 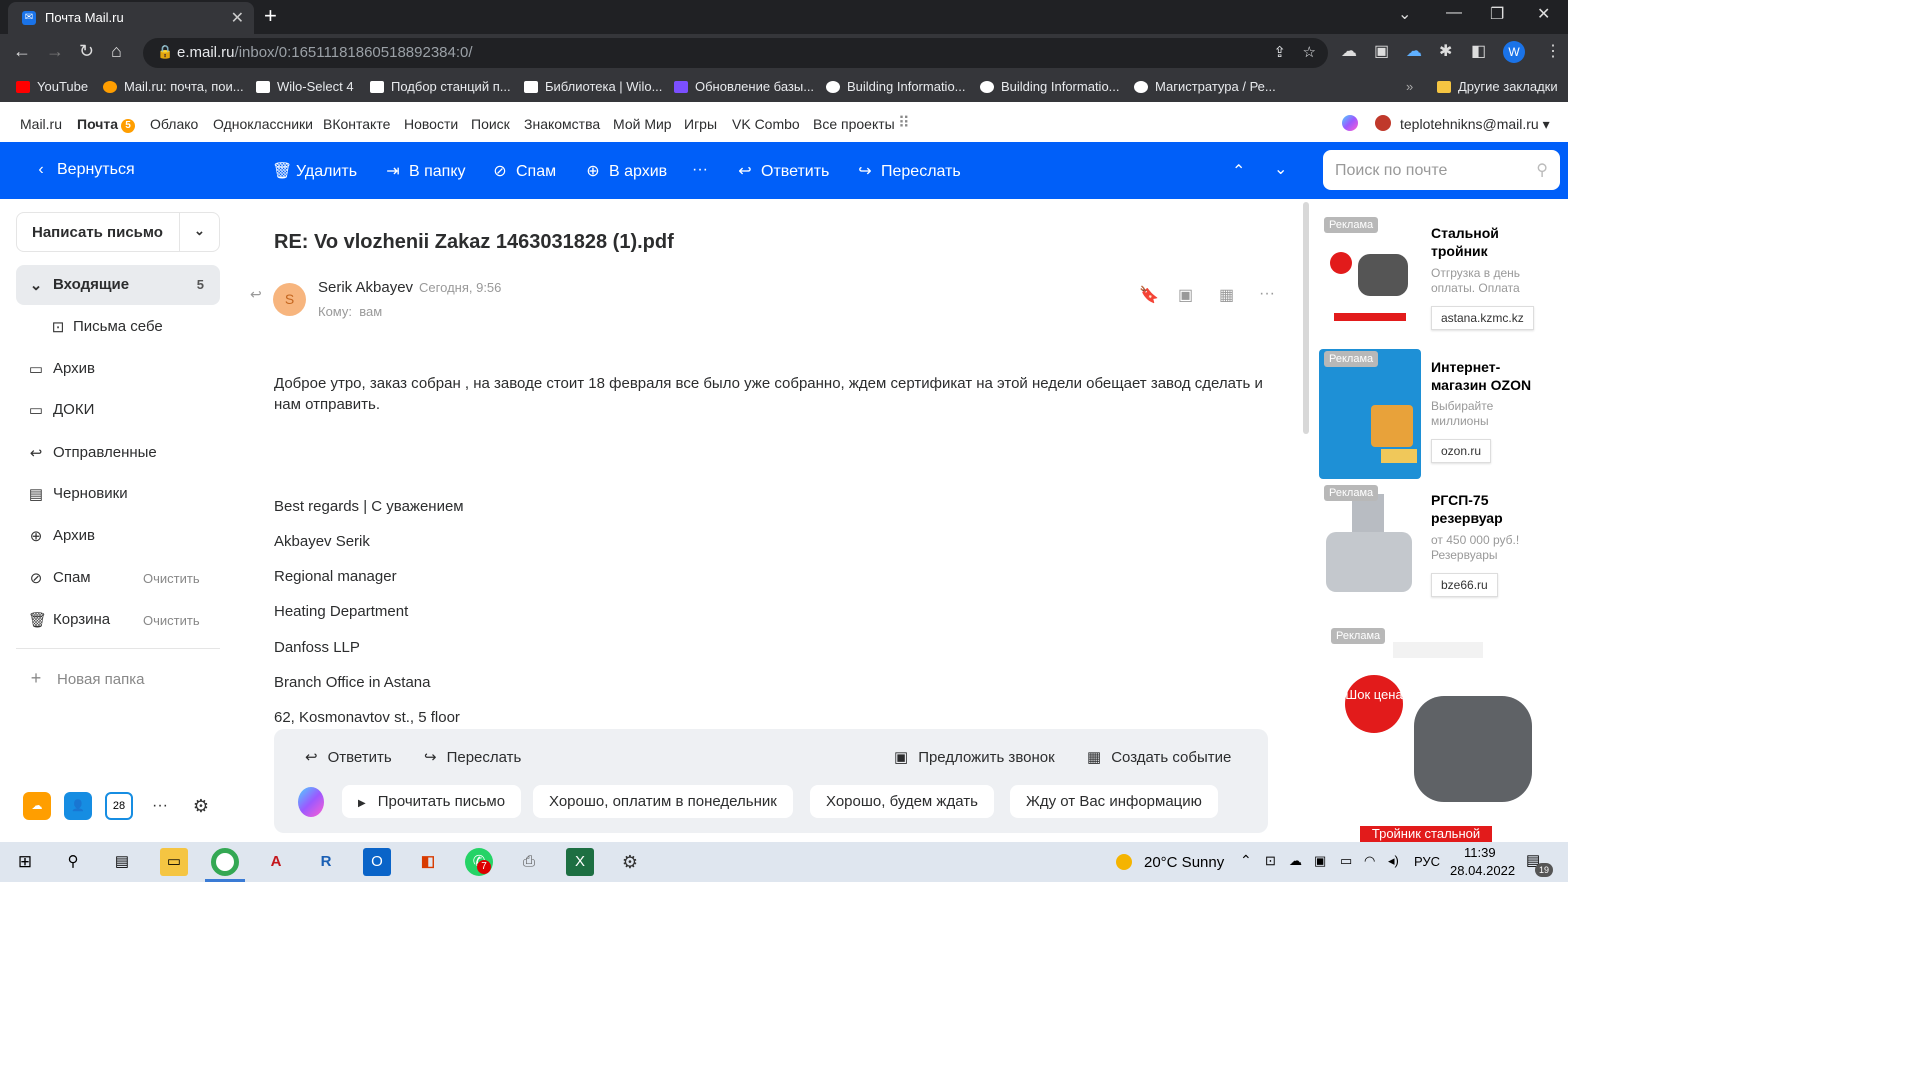 I want to click on onedrive-icon: ☁, so click(x=1295, y=861).